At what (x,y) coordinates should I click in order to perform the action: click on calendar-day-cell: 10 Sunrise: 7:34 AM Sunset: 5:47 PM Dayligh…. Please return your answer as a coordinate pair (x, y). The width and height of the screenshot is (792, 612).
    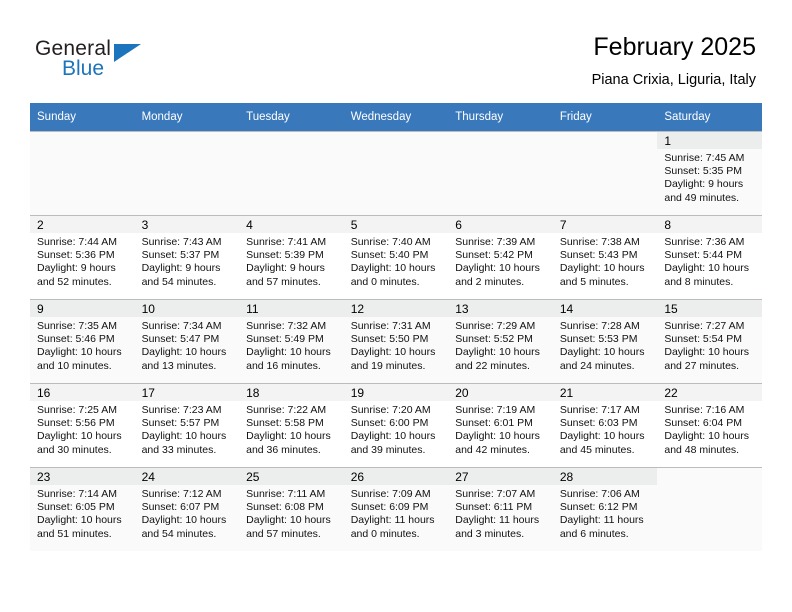
    Looking at the image, I should click on (187, 341).